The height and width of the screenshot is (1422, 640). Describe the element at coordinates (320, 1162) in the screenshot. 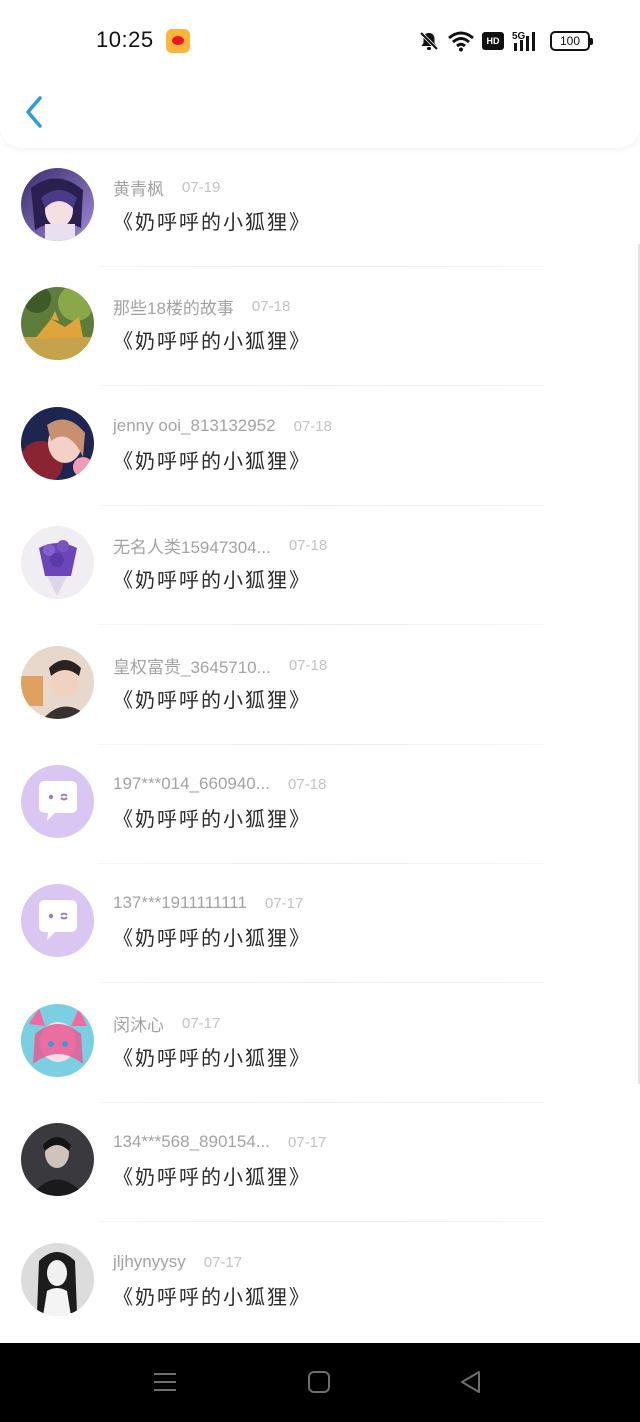

I see `list-item: 134***568_890154... 07-17 《奶呼呼的小狐狸》` at that location.